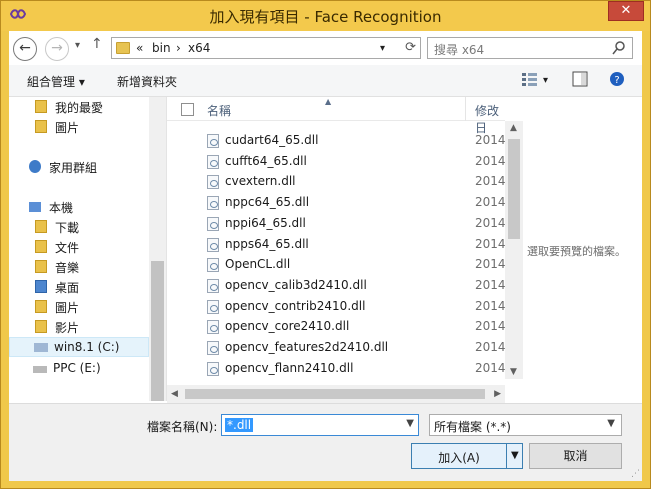 The image size is (651, 489). I want to click on file-name: nppc64_65.dll, so click(267, 202).